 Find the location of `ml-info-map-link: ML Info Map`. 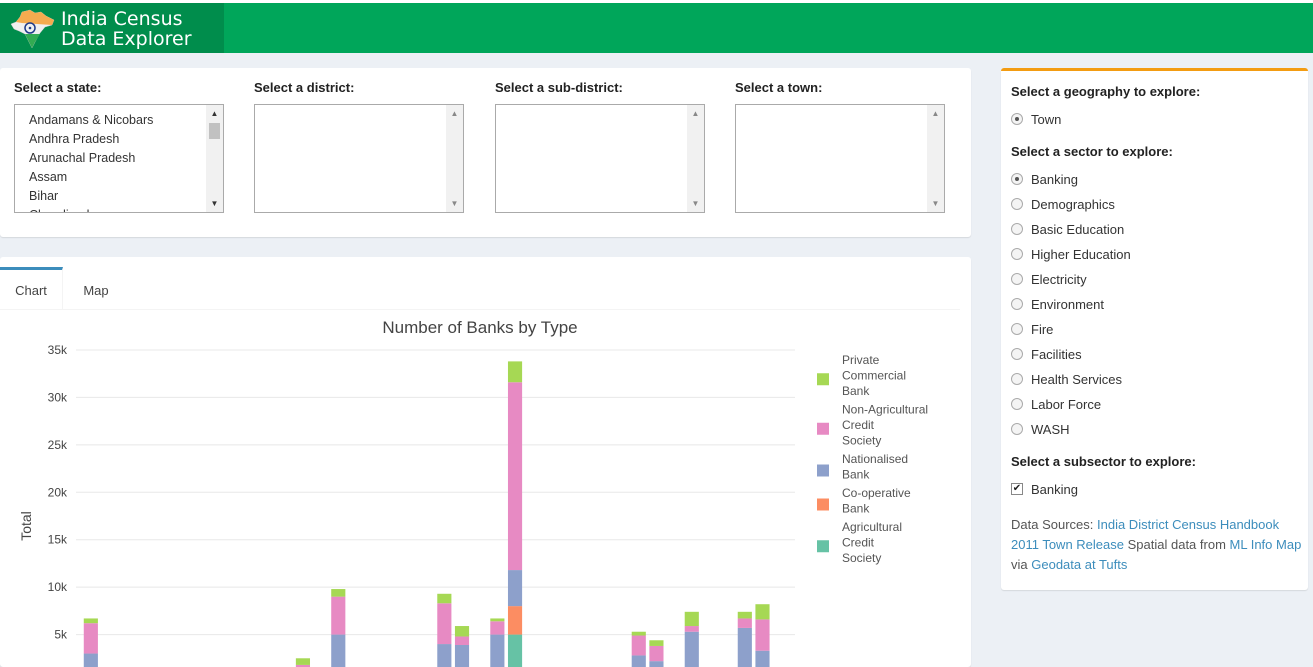

ml-info-map-link: ML Info Map is located at coordinates (1266, 544).